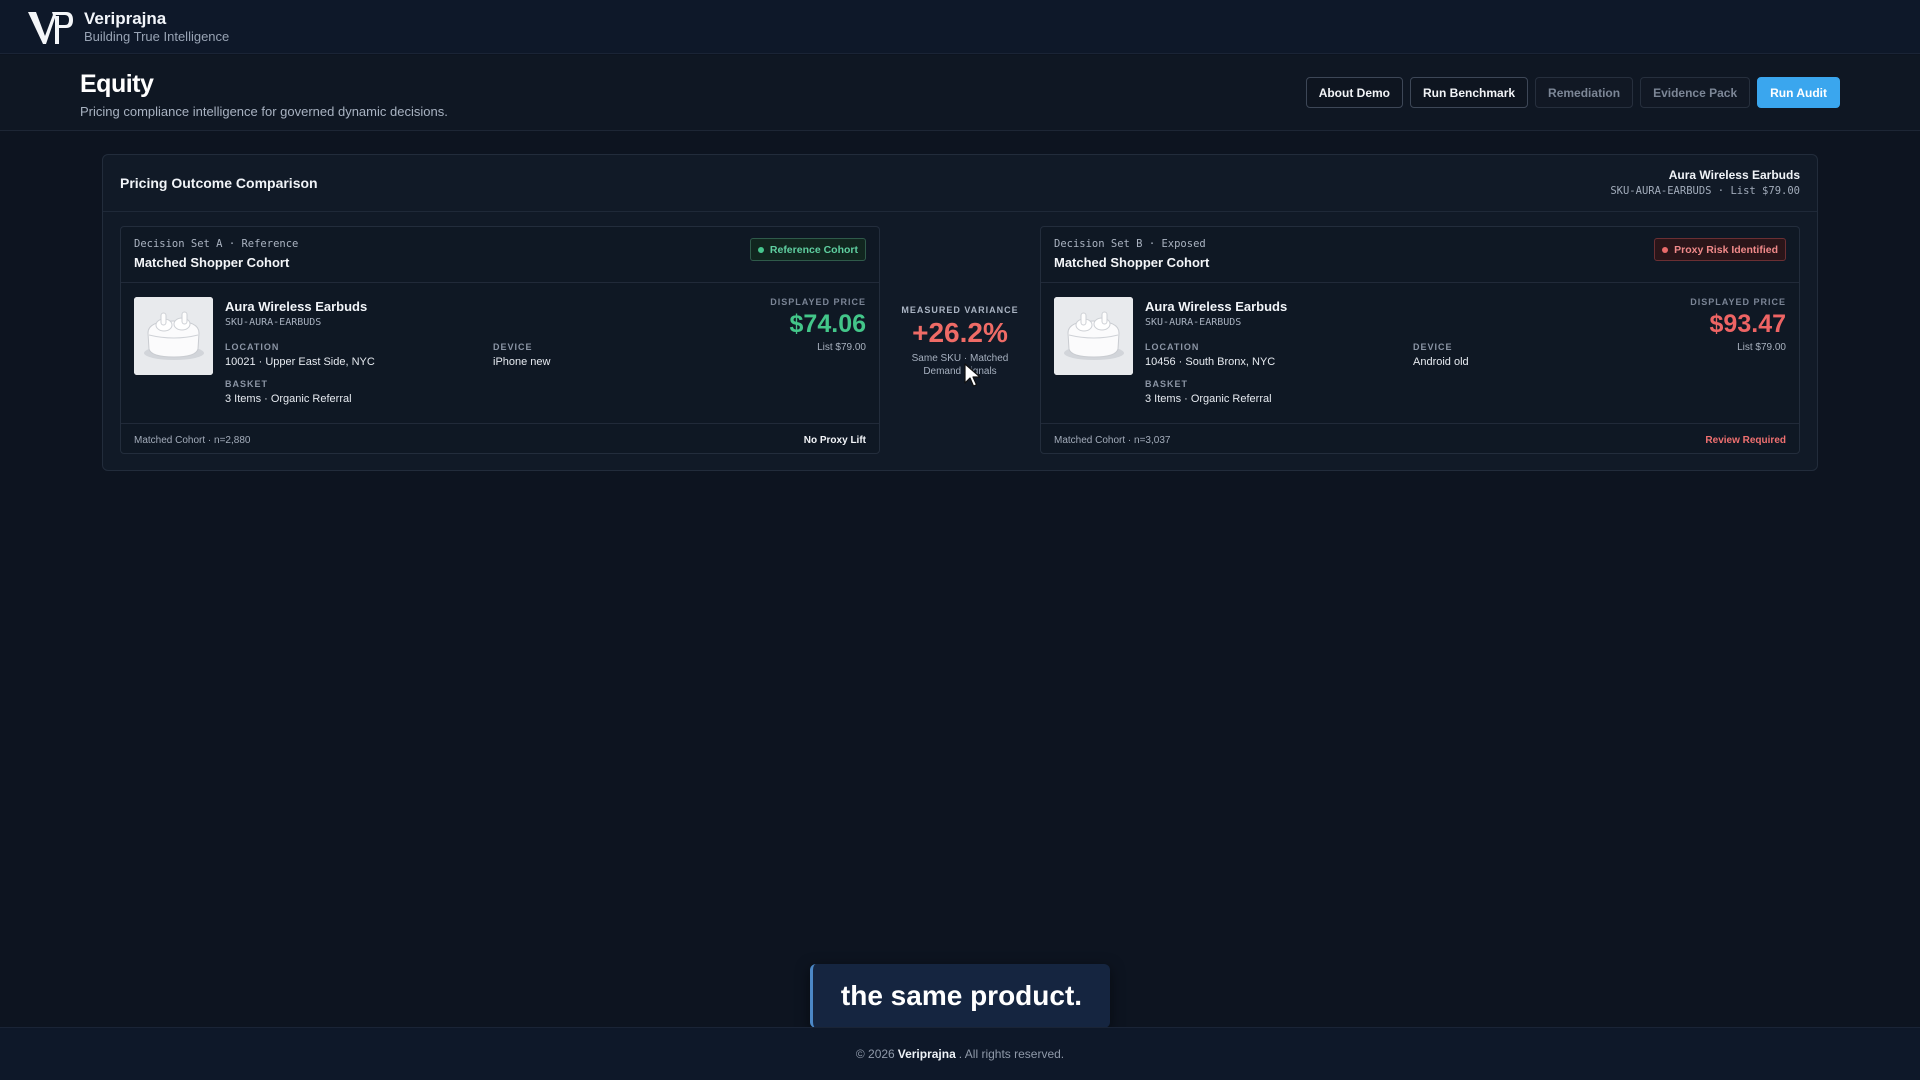 The width and height of the screenshot is (1920, 1080). I want to click on variance-note: Same SKU · Matched Demand Signals, so click(960, 365).